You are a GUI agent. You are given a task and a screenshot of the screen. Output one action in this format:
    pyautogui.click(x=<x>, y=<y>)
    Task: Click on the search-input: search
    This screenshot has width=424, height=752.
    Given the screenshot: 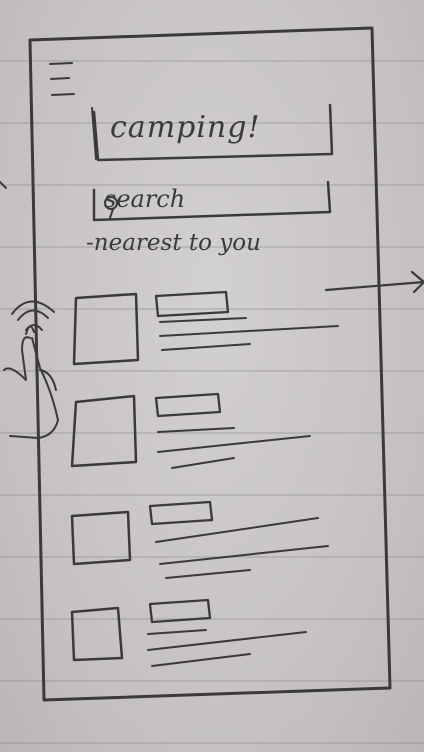 What is the action you would take?
    pyautogui.click(x=204, y=202)
    